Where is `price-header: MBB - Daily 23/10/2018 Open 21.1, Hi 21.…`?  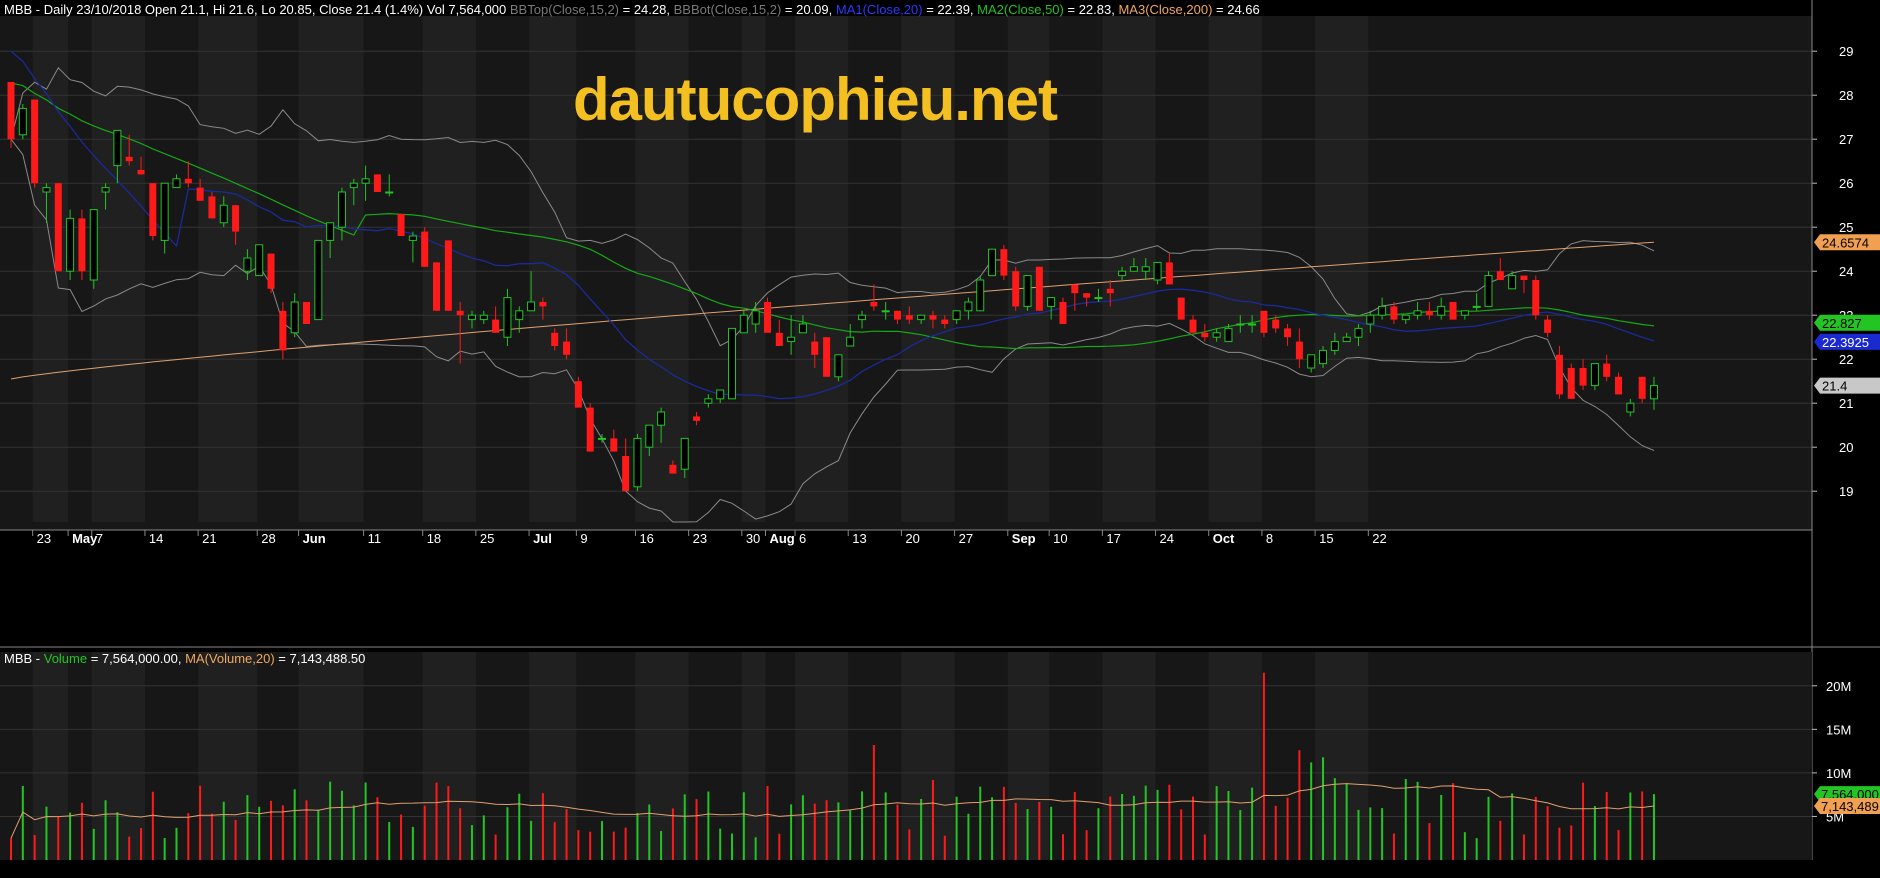
price-header: MBB - Daily 23/10/2018 Open 21.1, Hi 21.… is located at coordinates (632, 9).